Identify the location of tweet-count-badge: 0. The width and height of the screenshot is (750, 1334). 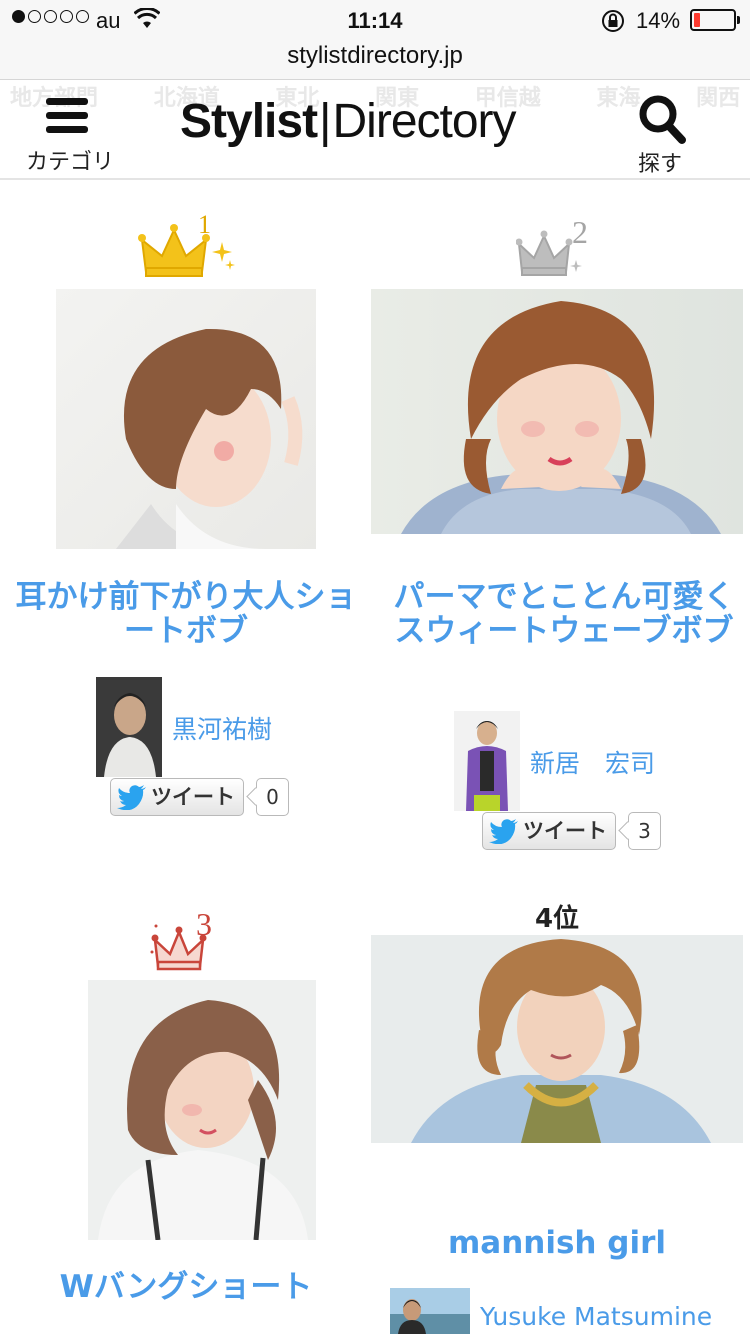
(272, 797).